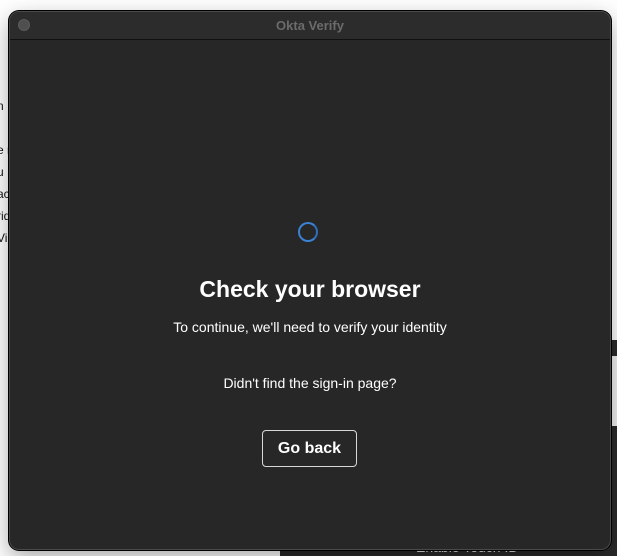 The width and height of the screenshot is (617, 556). I want to click on go-back-button: Go back, so click(309, 448).